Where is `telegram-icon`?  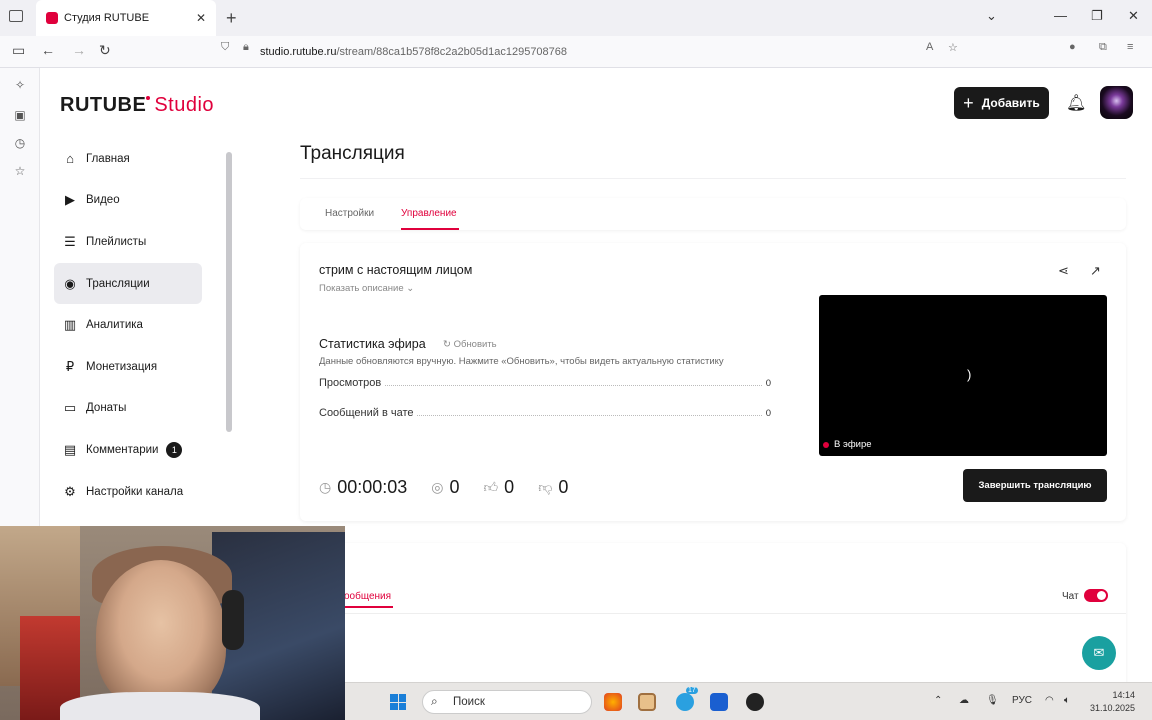
telegram-icon is located at coordinates (685, 702).